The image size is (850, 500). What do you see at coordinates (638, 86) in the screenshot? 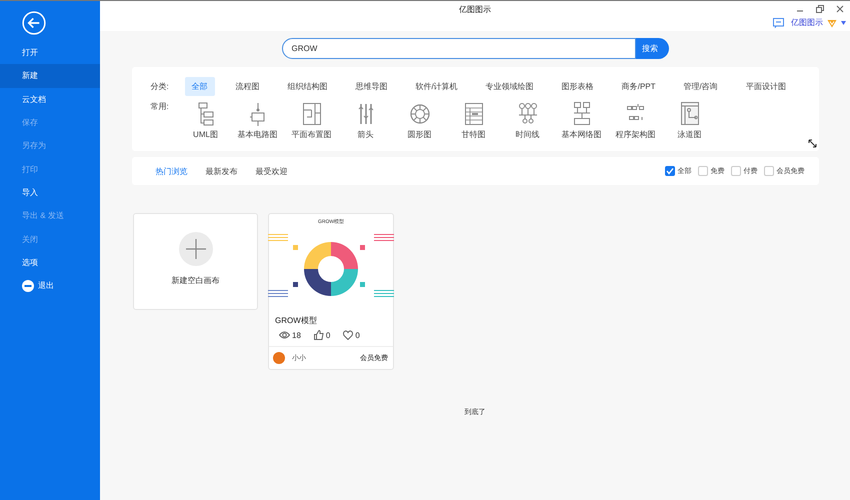
I see `category-tab: 商务/PPT` at bounding box center [638, 86].